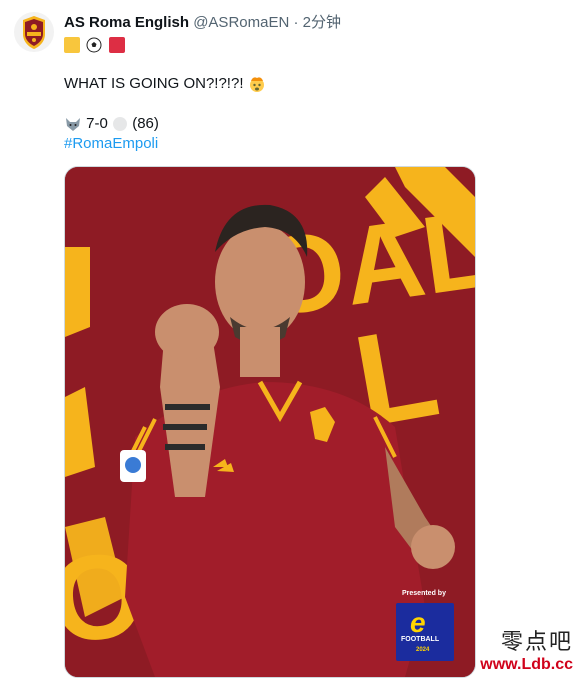 The image size is (581, 680). Describe the element at coordinates (73, 125) in the screenshot. I see `wolf-icon` at that location.